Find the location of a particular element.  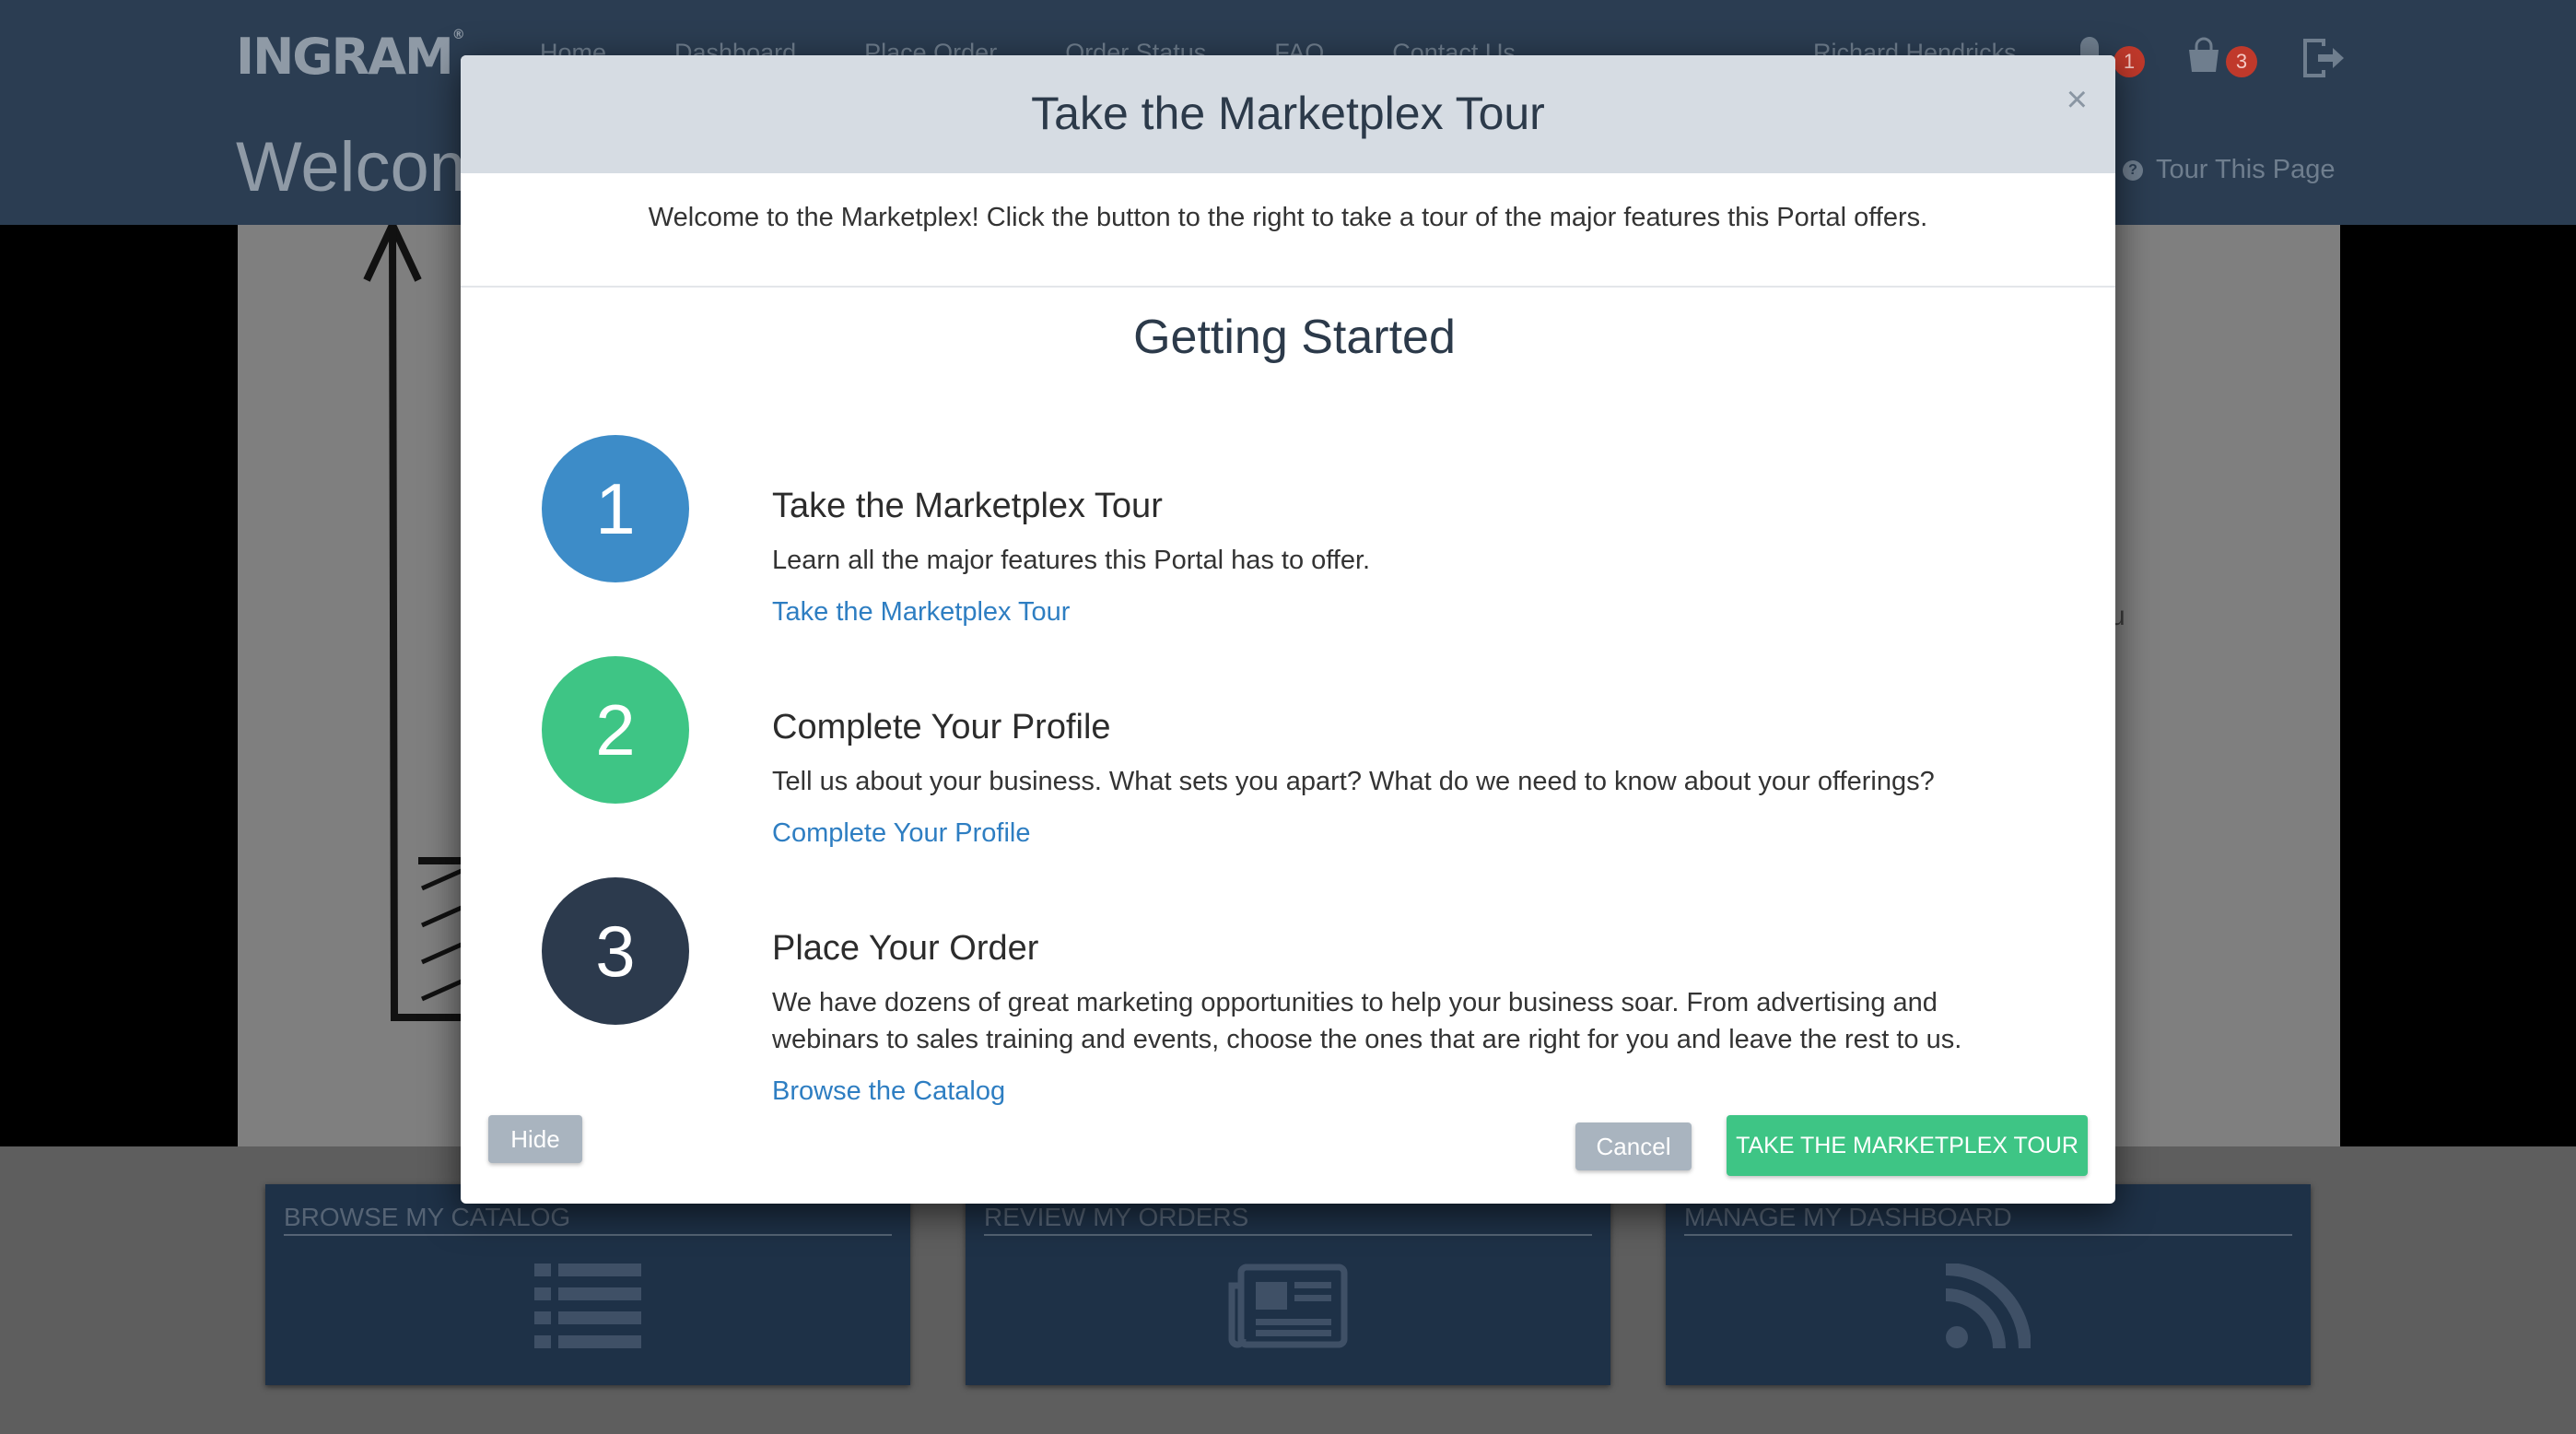

tour-this-page-label: Tour This Page is located at coordinates (2246, 169).